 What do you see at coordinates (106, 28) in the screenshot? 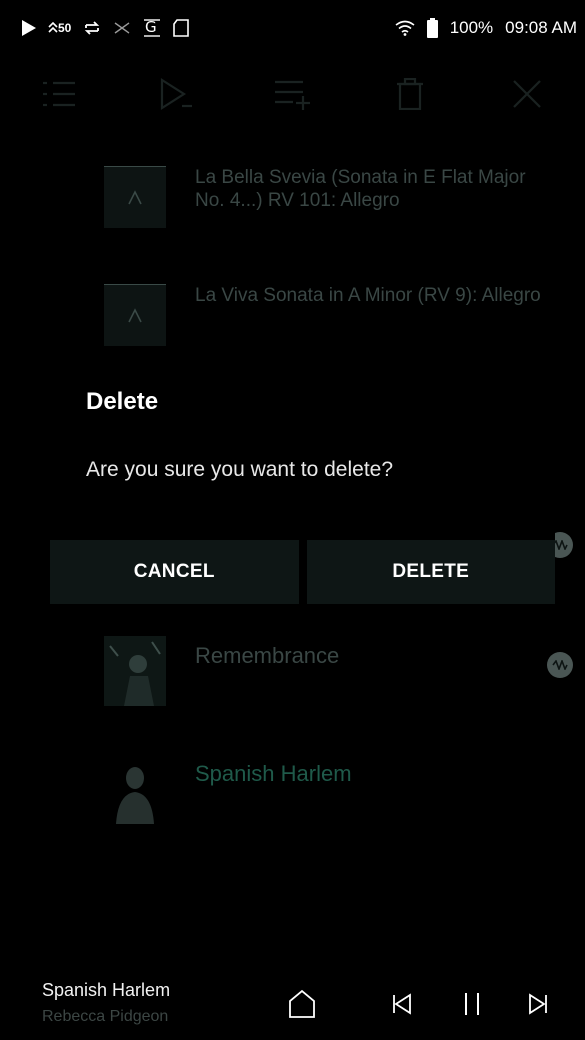
I see `status-left: 50 G` at bounding box center [106, 28].